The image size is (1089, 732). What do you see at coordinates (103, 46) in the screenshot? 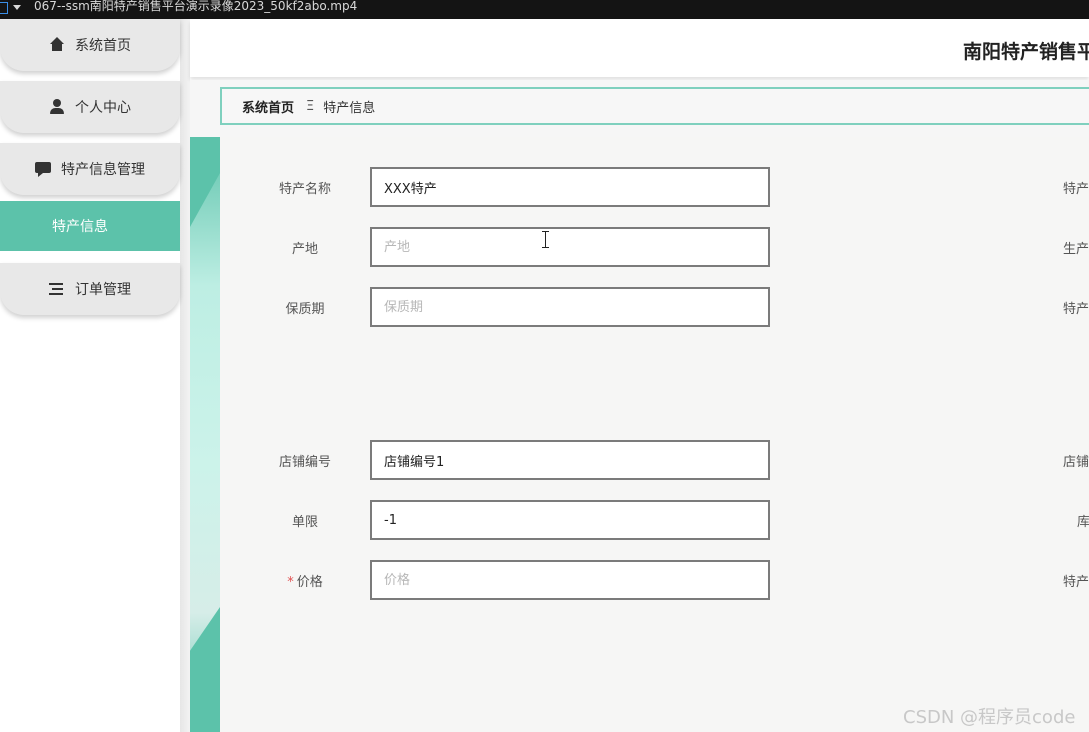
I see `sidebar-item-label: 系统首页` at bounding box center [103, 46].